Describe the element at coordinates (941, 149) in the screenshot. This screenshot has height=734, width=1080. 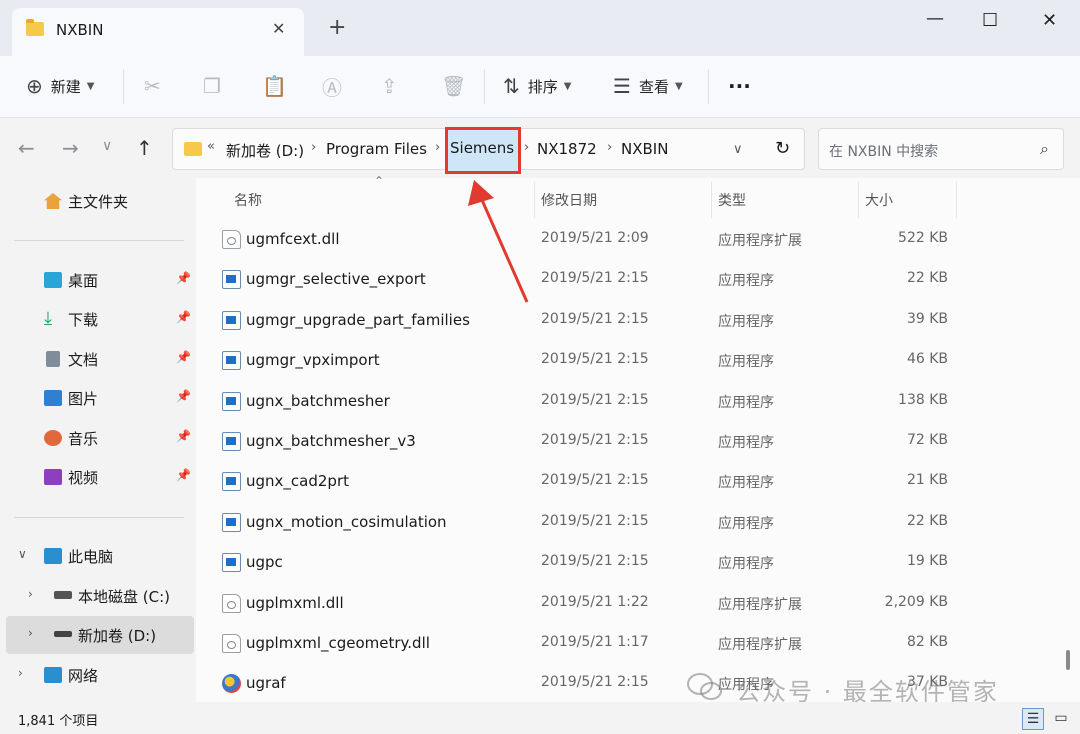
I see `search-box: 在 NXBIN 中搜索 ⌕` at that location.